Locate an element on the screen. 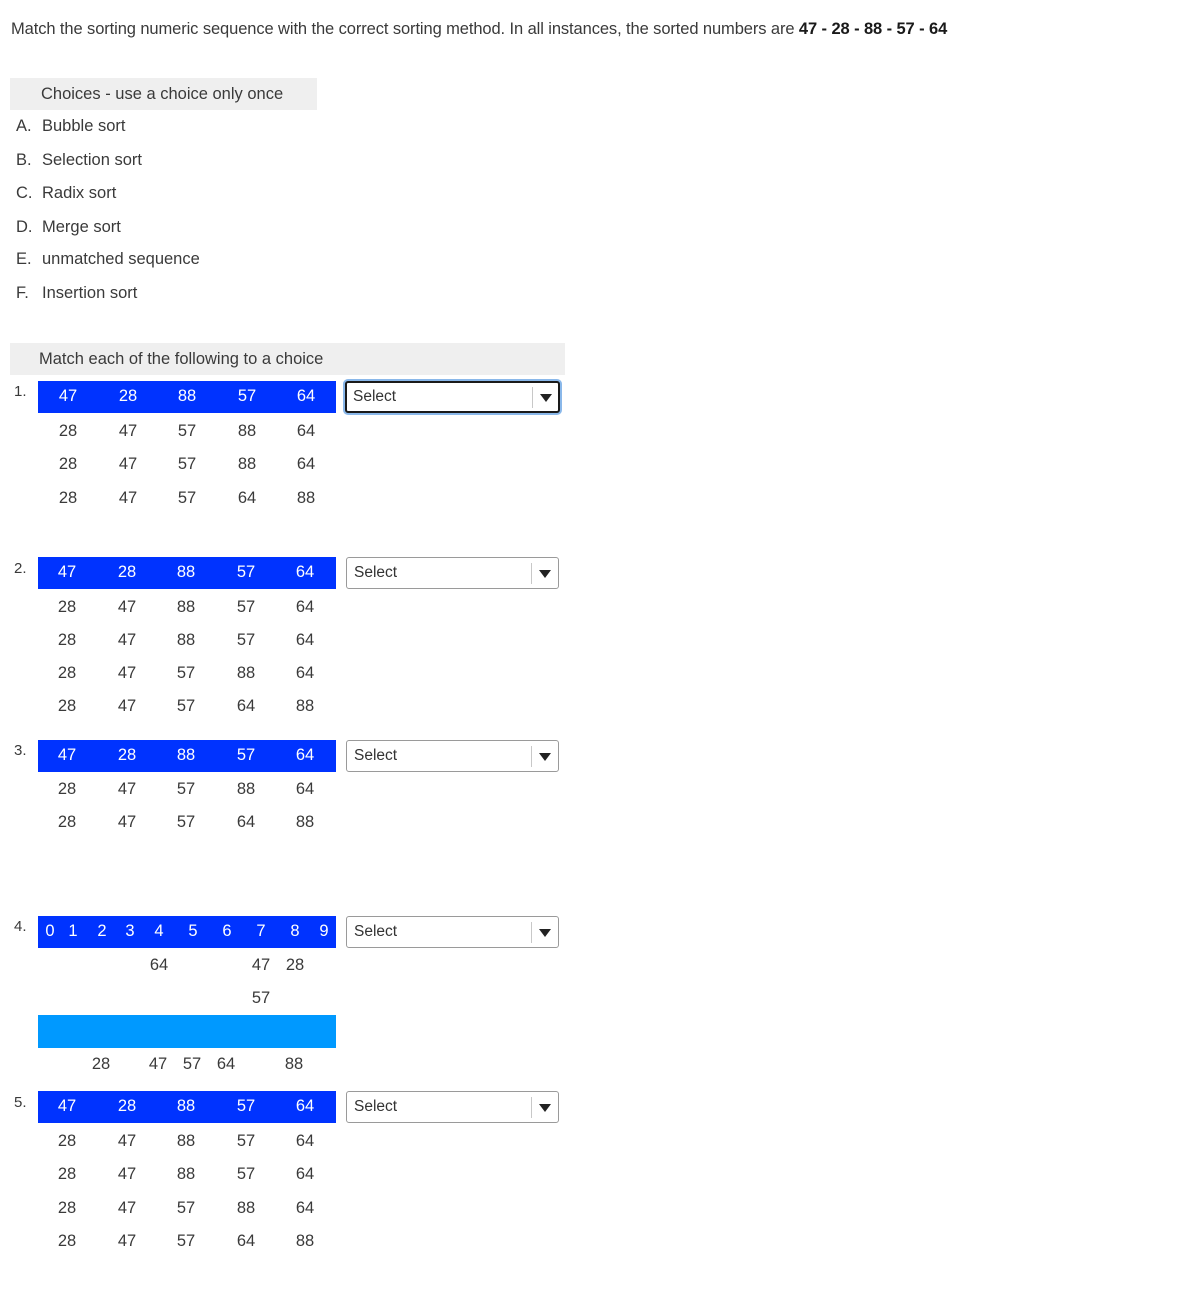  sequence-step-row: 28 47 88 57 64 is located at coordinates (187, 1177).